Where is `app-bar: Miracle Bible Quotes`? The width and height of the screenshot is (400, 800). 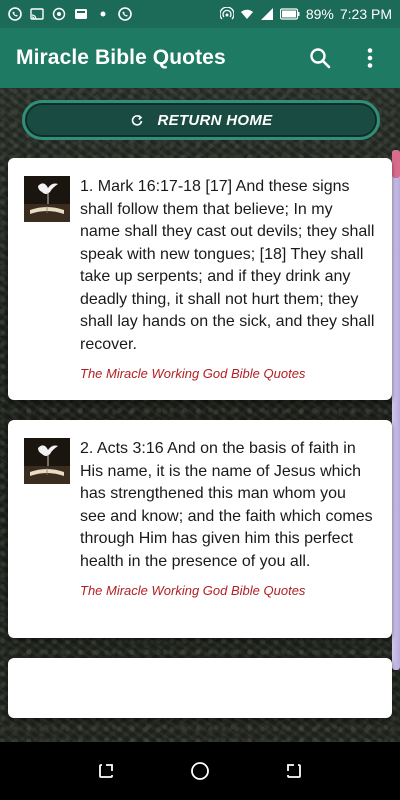 app-bar: Miracle Bible Quotes is located at coordinates (200, 58).